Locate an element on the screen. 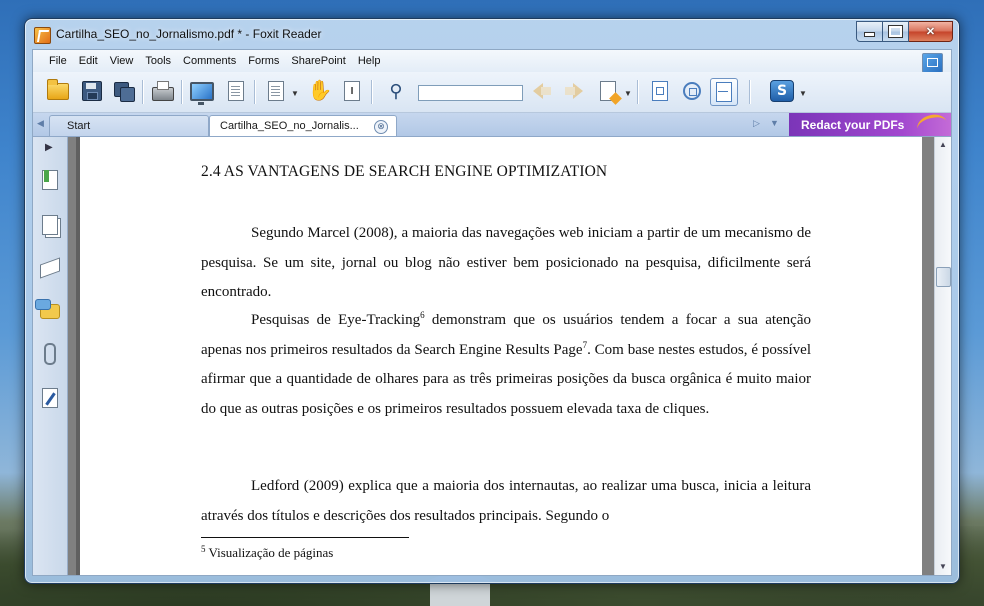  menu-help: Help is located at coordinates (369, 61).